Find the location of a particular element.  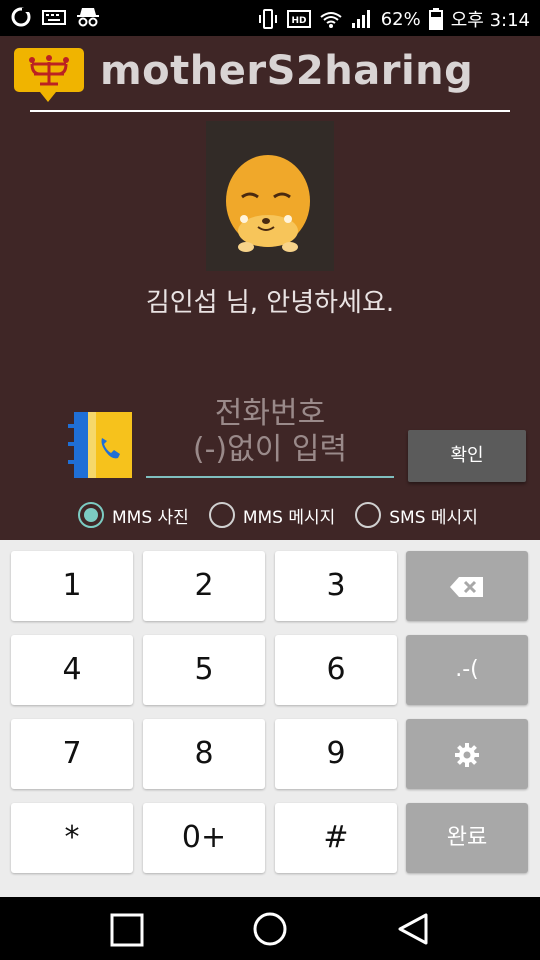

svg-text: HD is located at coordinates (298, 21).